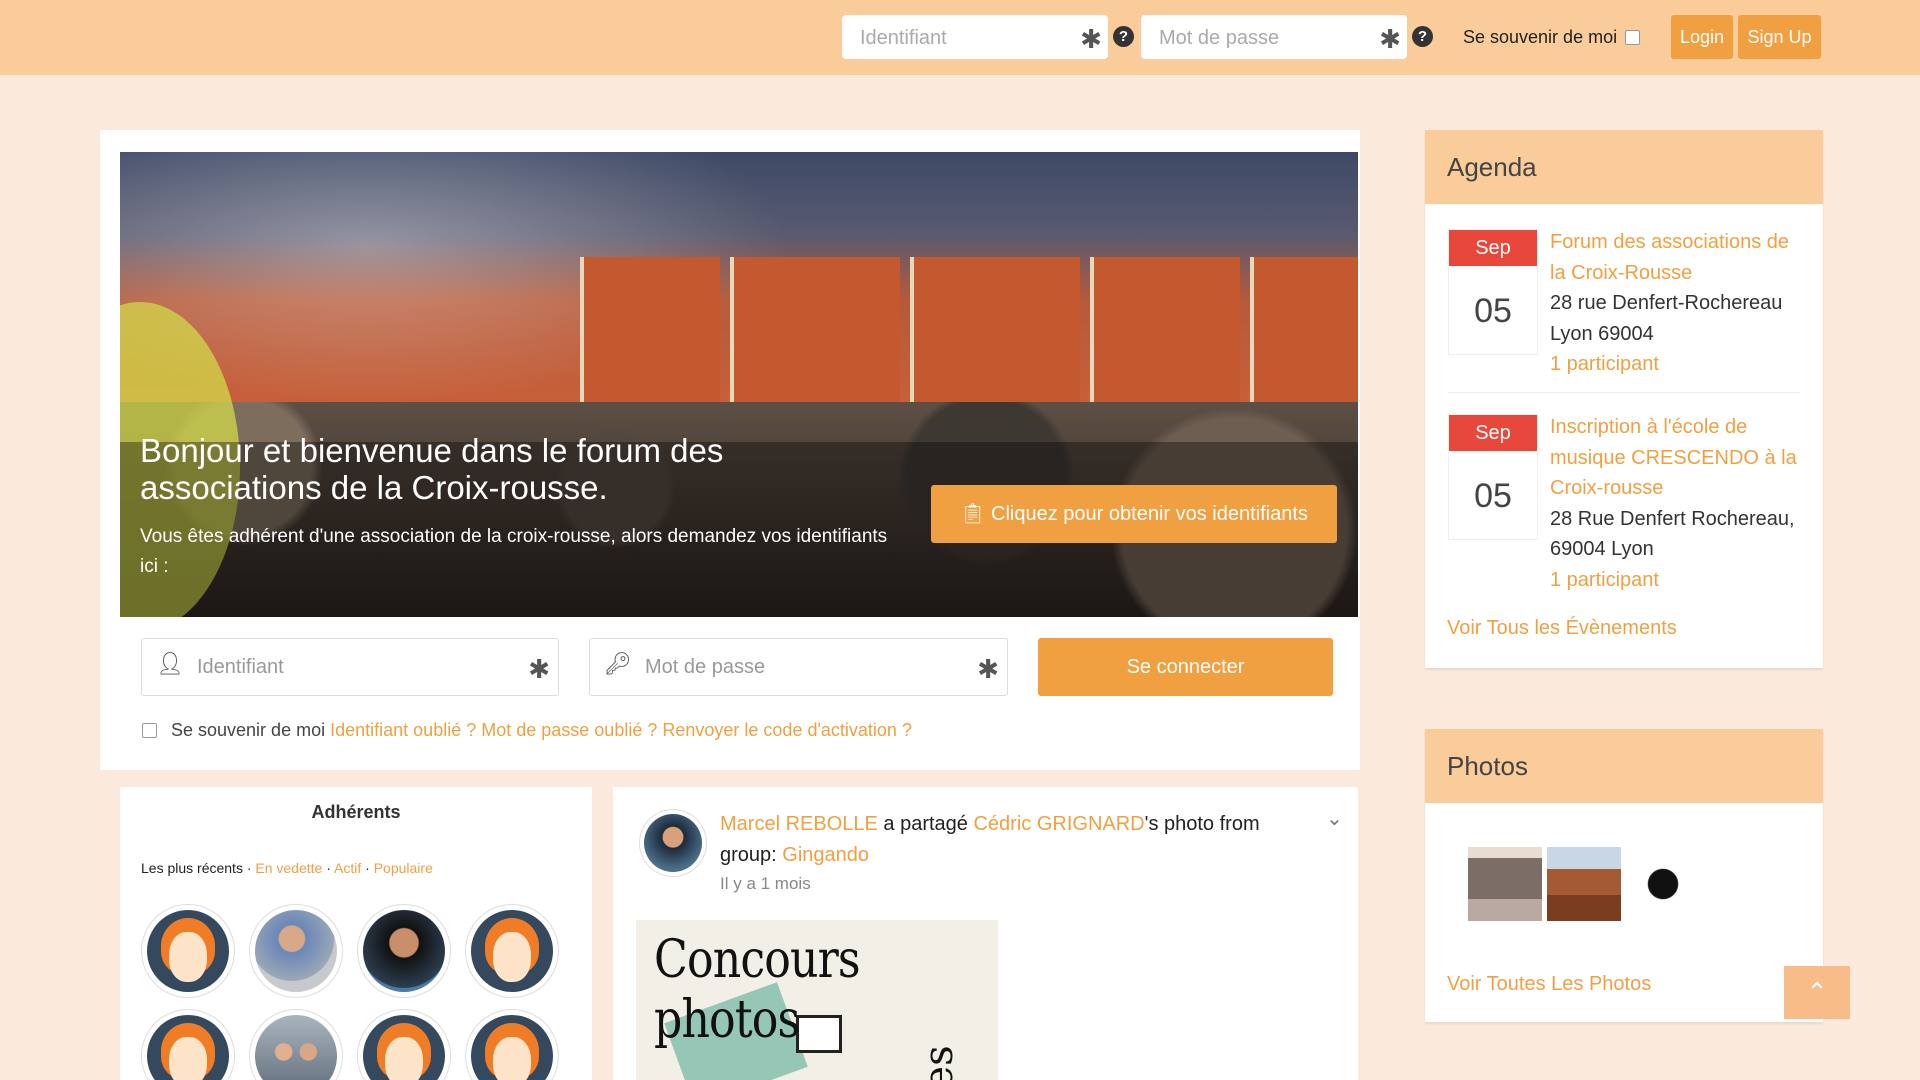 The width and height of the screenshot is (1920, 1080). I want to click on get-credentials-button: 📋︎ Cliquez pour obtenir vos identifiants, so click(1134, 514).